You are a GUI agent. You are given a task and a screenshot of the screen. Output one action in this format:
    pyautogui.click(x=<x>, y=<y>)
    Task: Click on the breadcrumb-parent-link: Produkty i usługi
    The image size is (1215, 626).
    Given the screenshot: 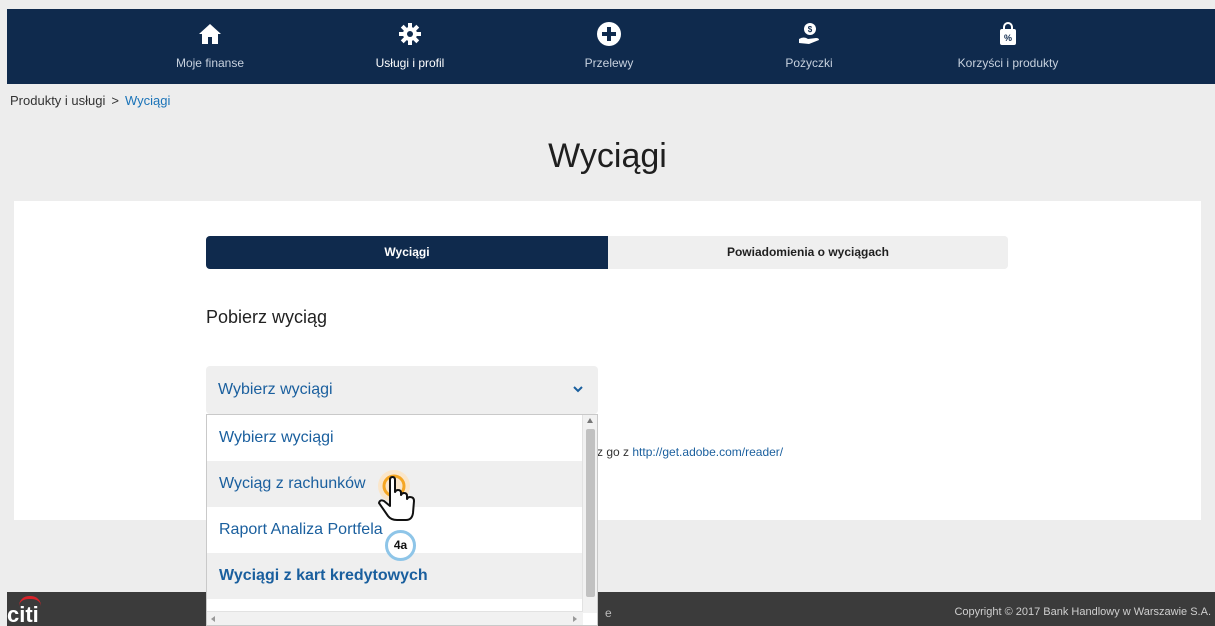 What is the action you would take?
    pyautogui.click(x=57, y=100)
    